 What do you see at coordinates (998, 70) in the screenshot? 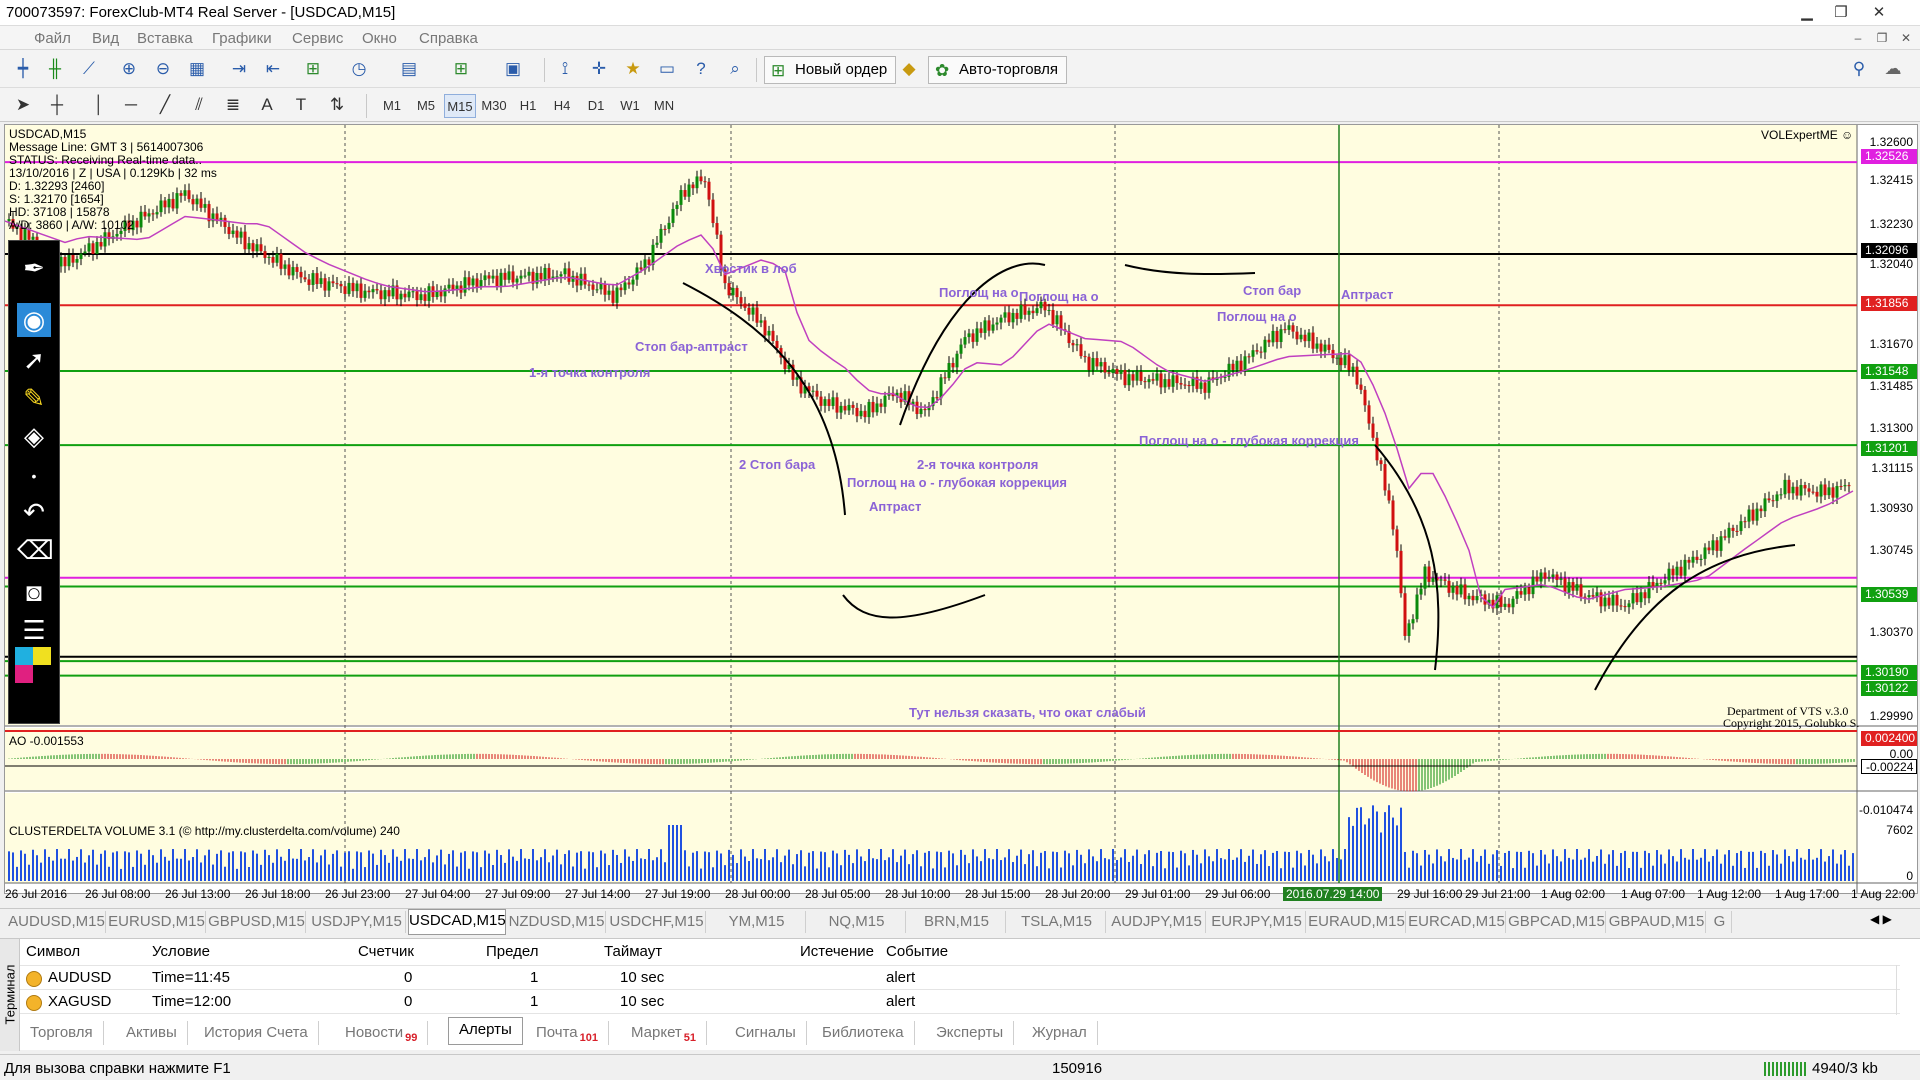
I see `auto-trading-button: ✿ Авто-торговля` at bounding box center [998, 70].